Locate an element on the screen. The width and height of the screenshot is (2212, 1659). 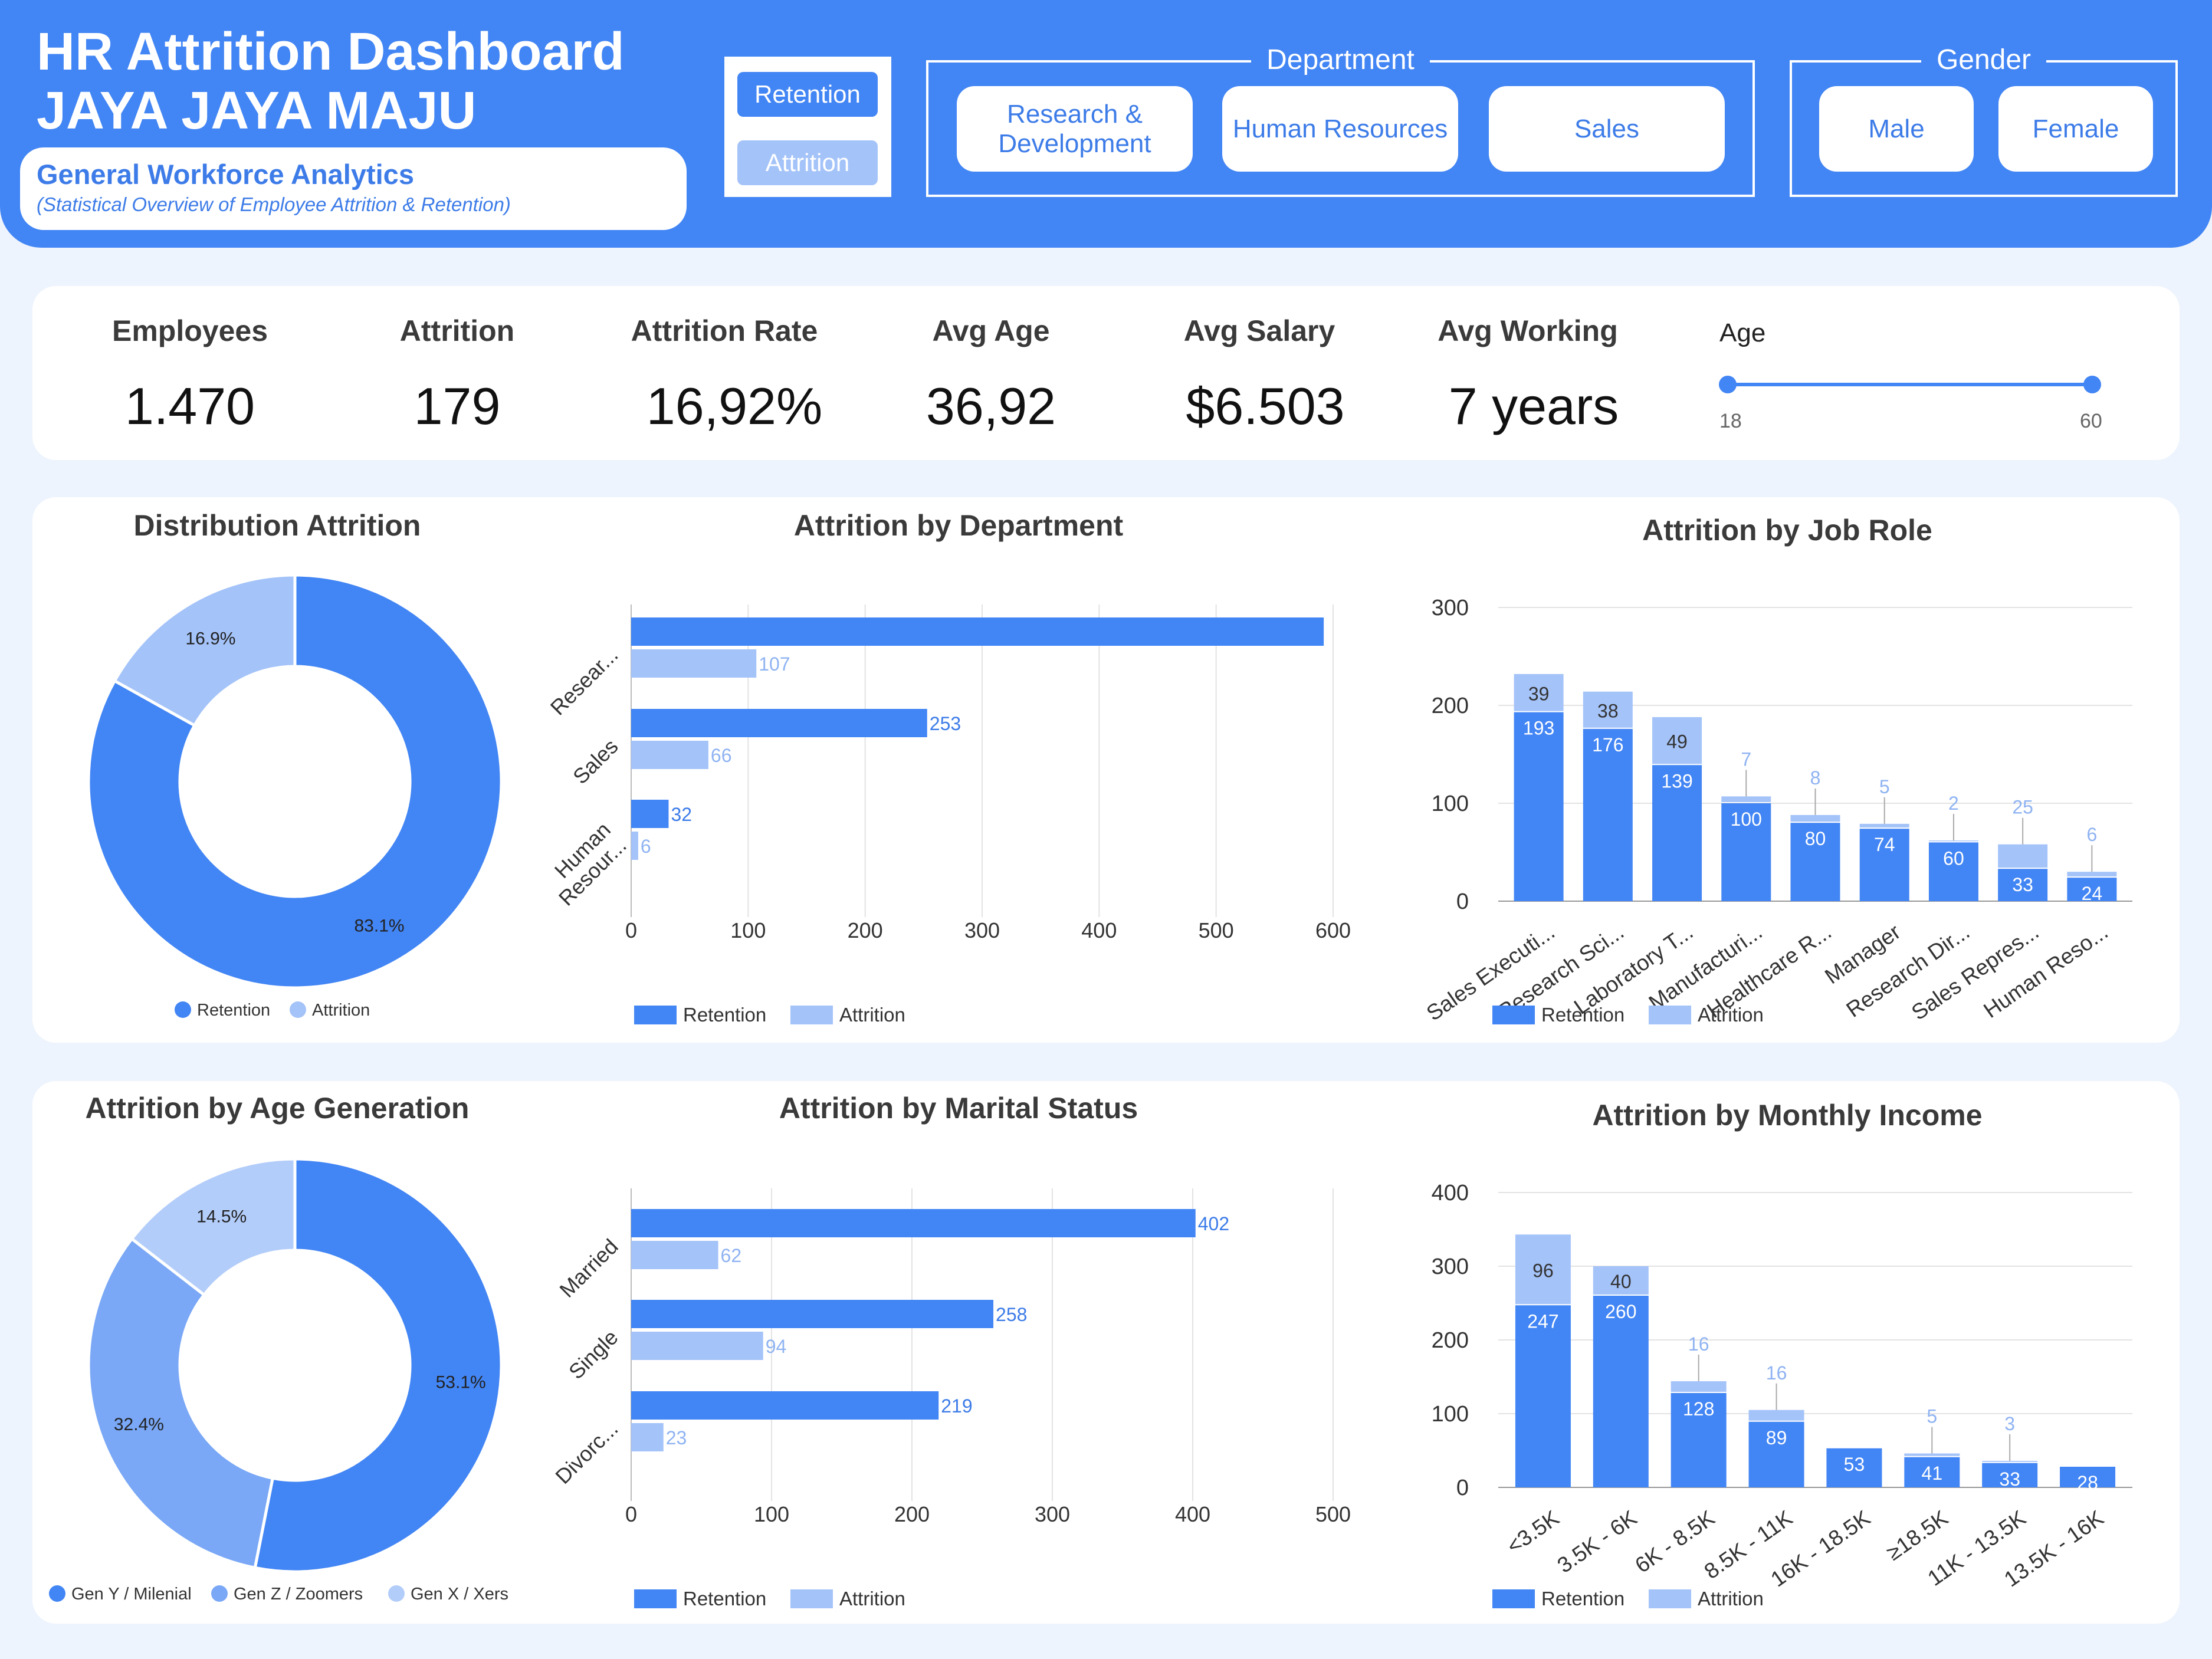
attrition-data-label: 96 is located at coordinates (1543, 1270).